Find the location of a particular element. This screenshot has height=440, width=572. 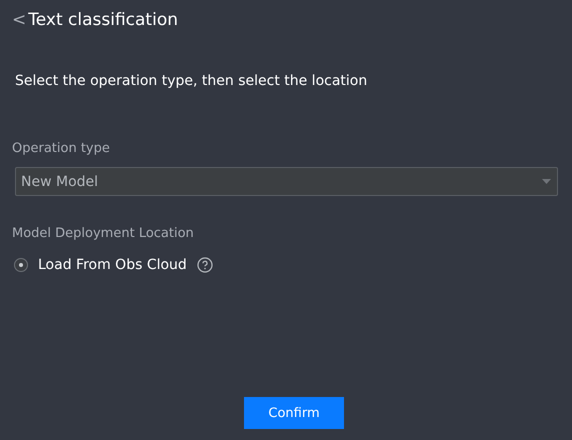

option-label: Load From Obs Cloud is located at coordinates (112, 265).